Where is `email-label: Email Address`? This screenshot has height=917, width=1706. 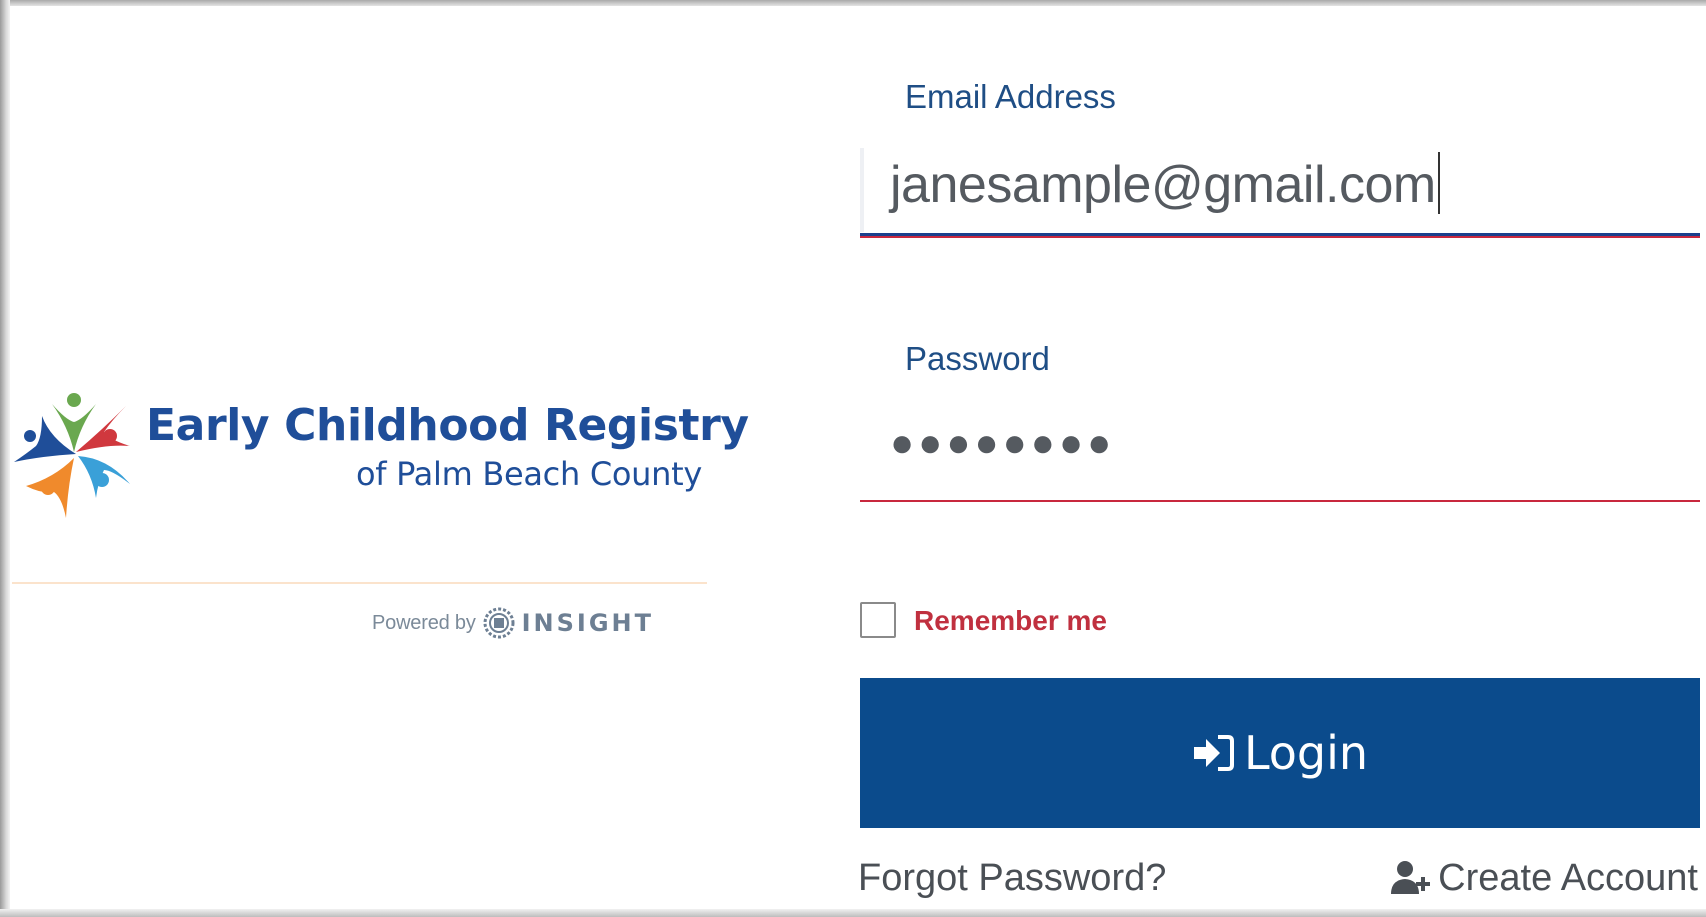
email-label: Email Address is located at coordinates (1010, 96).